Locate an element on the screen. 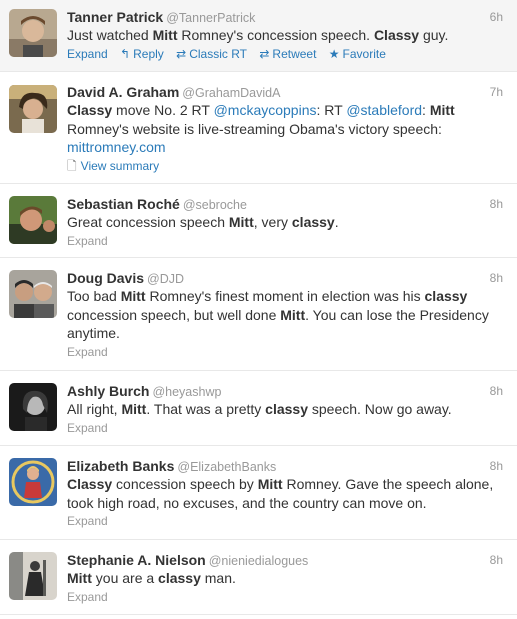  user-handle: @ElizabethBanks is located at coordinates (226, 467).